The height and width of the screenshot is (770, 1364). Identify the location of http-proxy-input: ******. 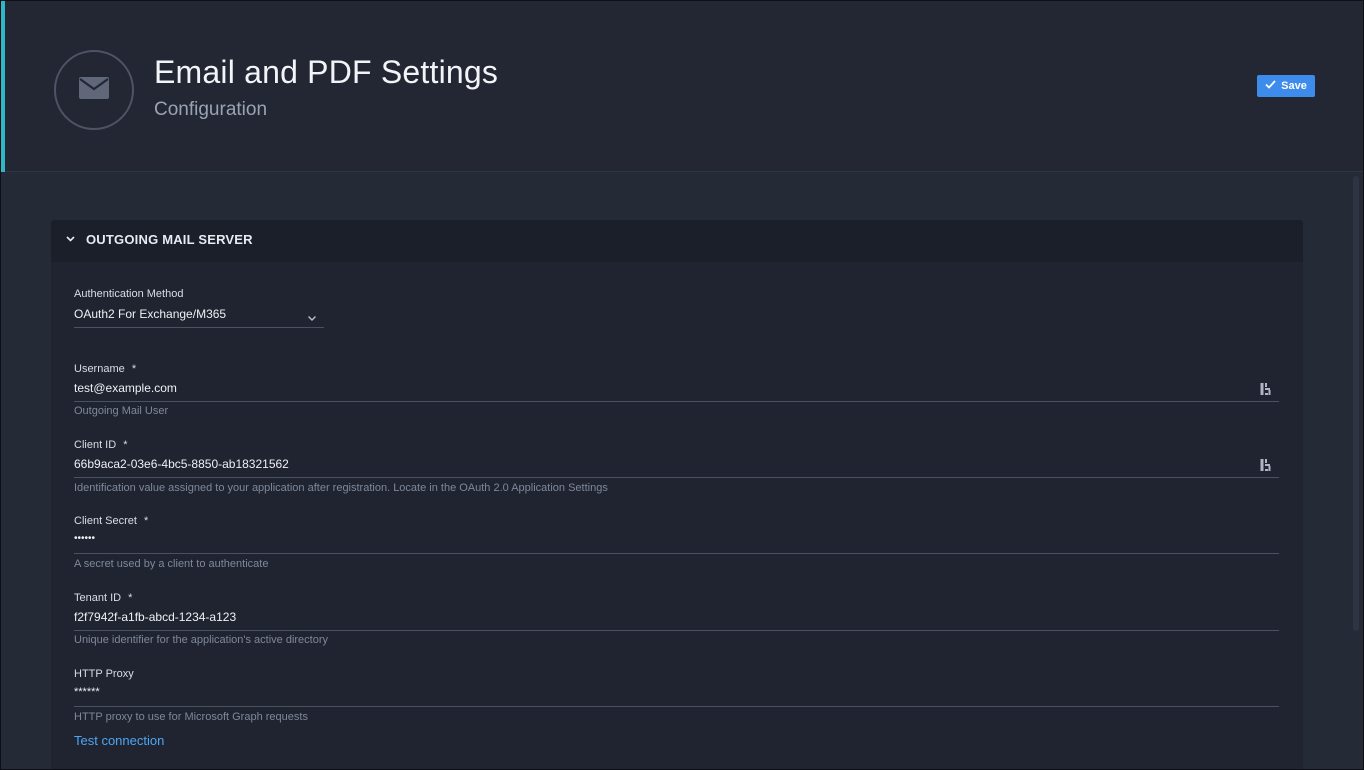
(676, 694).